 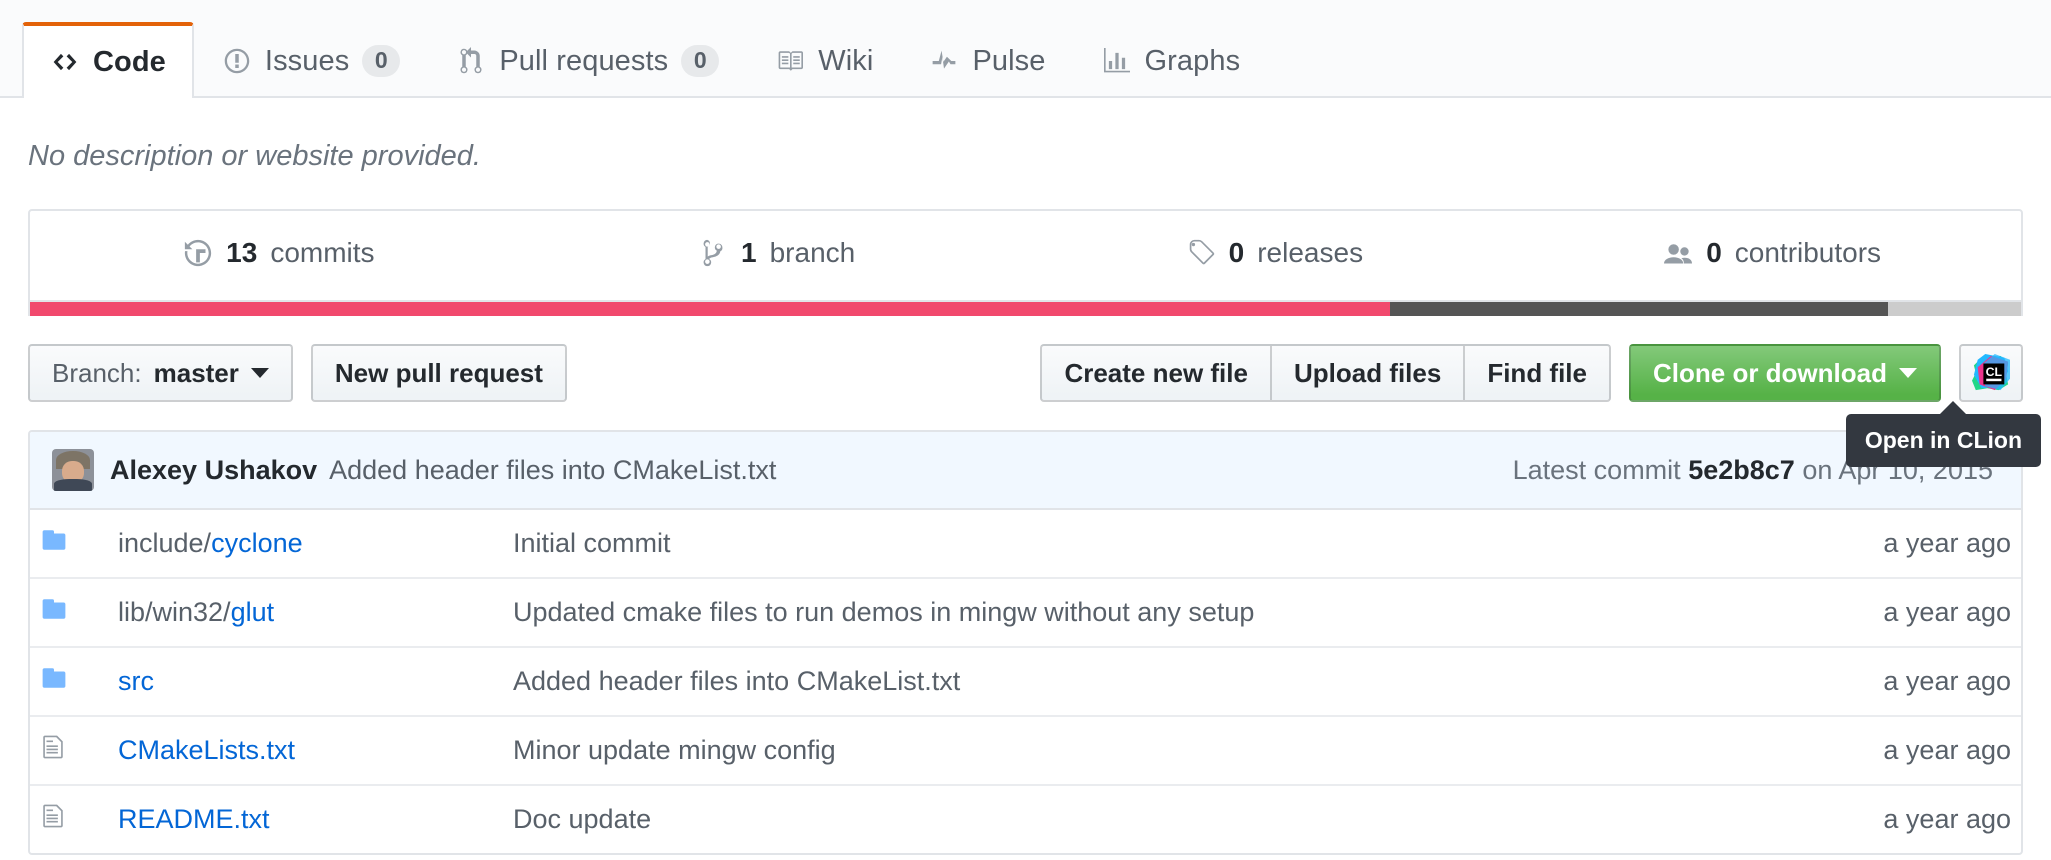 What do you see at coordinates (307, 60) in the screenshot?
I see `tab-label: Issues` at bounding box center [307, 60].